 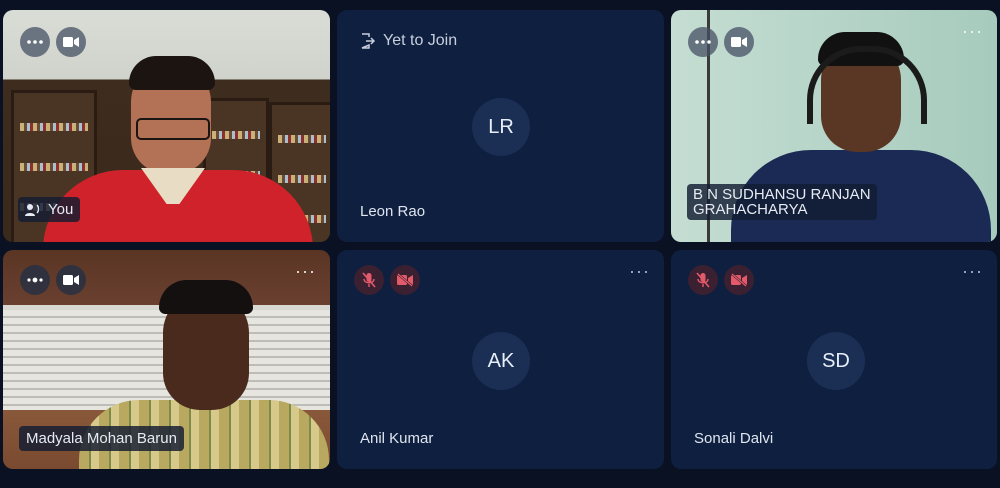 I want to click on yet-to-join-status: Yet to Join, so click(x=409, y=41).